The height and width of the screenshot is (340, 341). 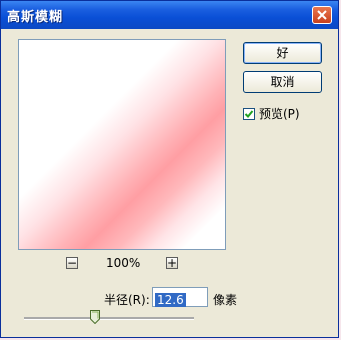 What do you see at coordinates (225, 300) in the screenshot?
I see `radius-unit: 像素` at bounding box center [225, 300].